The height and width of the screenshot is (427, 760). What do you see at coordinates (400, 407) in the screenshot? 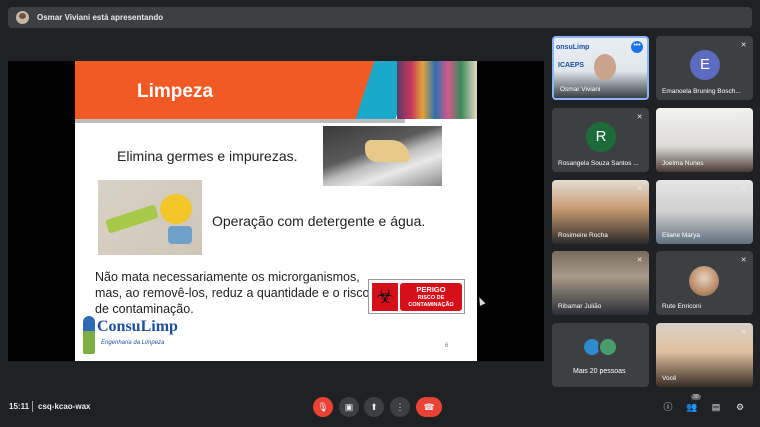
I see `more-options-icon: ⋮` at bounding box center [400, 407].